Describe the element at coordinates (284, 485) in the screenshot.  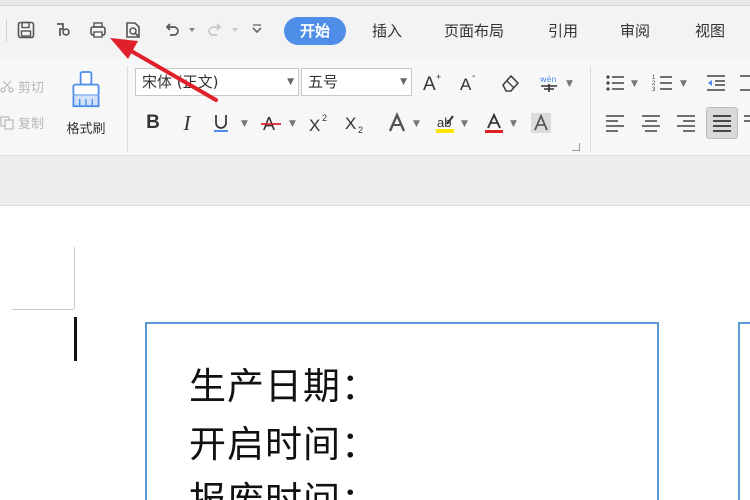
I see `expiry-time-line: 报废时间：` at that location.